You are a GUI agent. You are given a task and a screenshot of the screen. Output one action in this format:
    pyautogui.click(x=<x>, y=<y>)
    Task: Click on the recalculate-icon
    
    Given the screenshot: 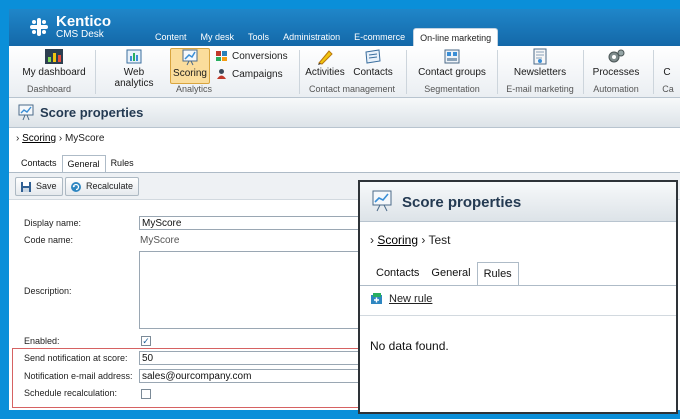 What is the action you would take?
    pyautogui.click(x=76, y=187)
    